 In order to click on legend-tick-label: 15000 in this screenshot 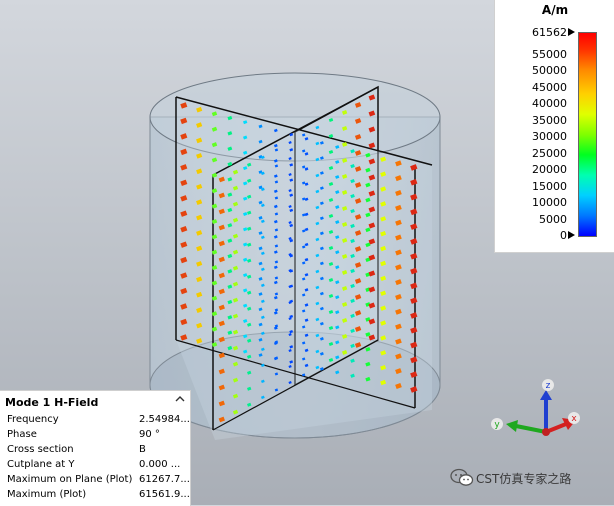, I will do `click(549, 186)`.